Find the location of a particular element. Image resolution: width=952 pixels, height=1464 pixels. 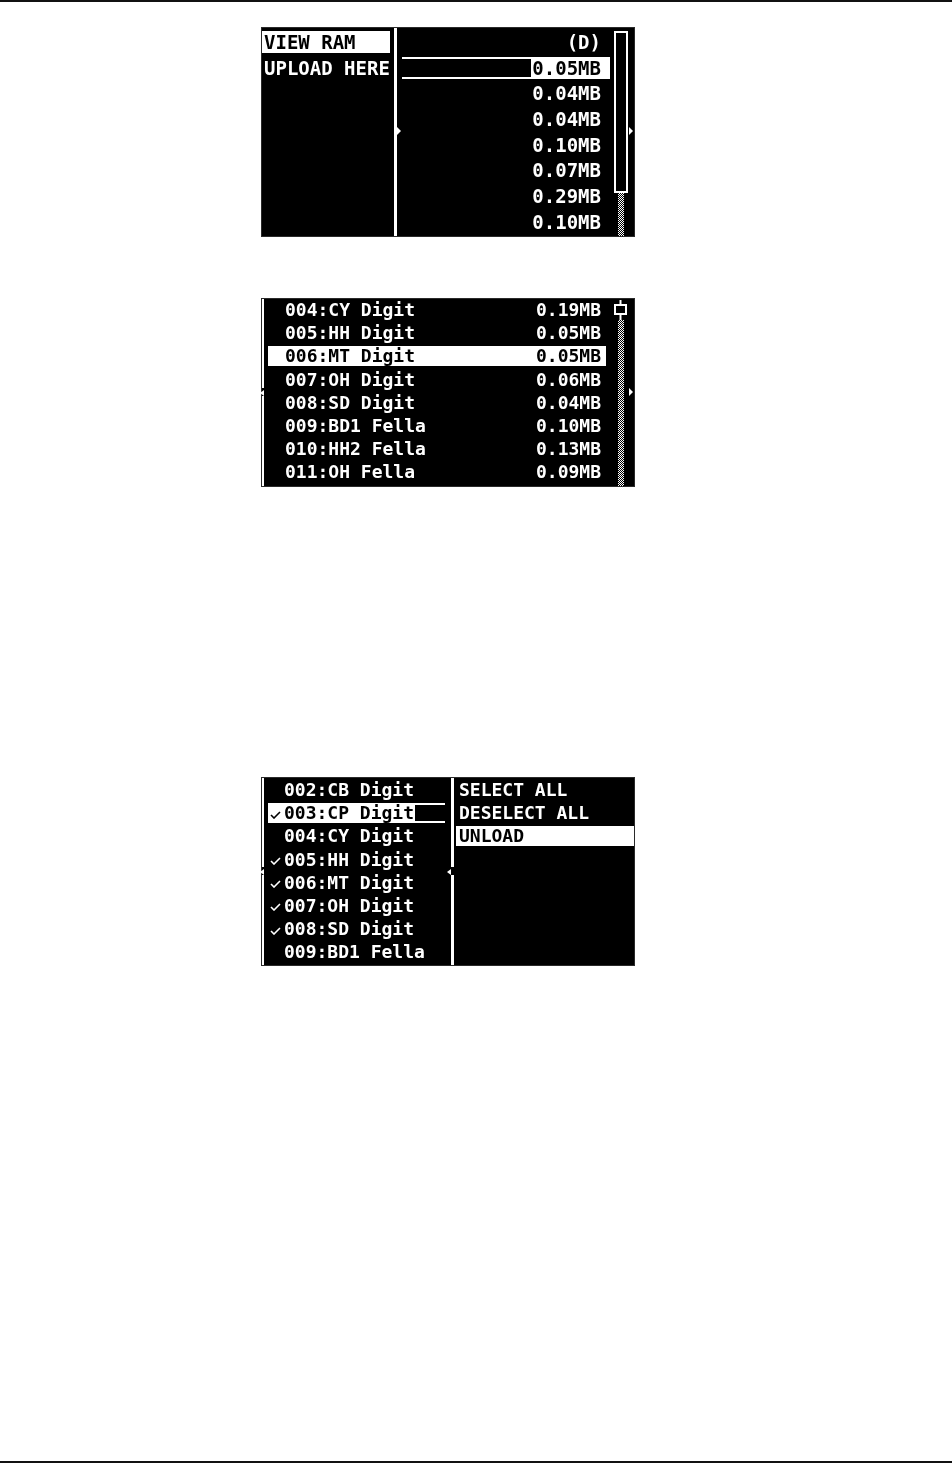

sample-name: 010:HH2 Fella is located at coordinates (355, 449).